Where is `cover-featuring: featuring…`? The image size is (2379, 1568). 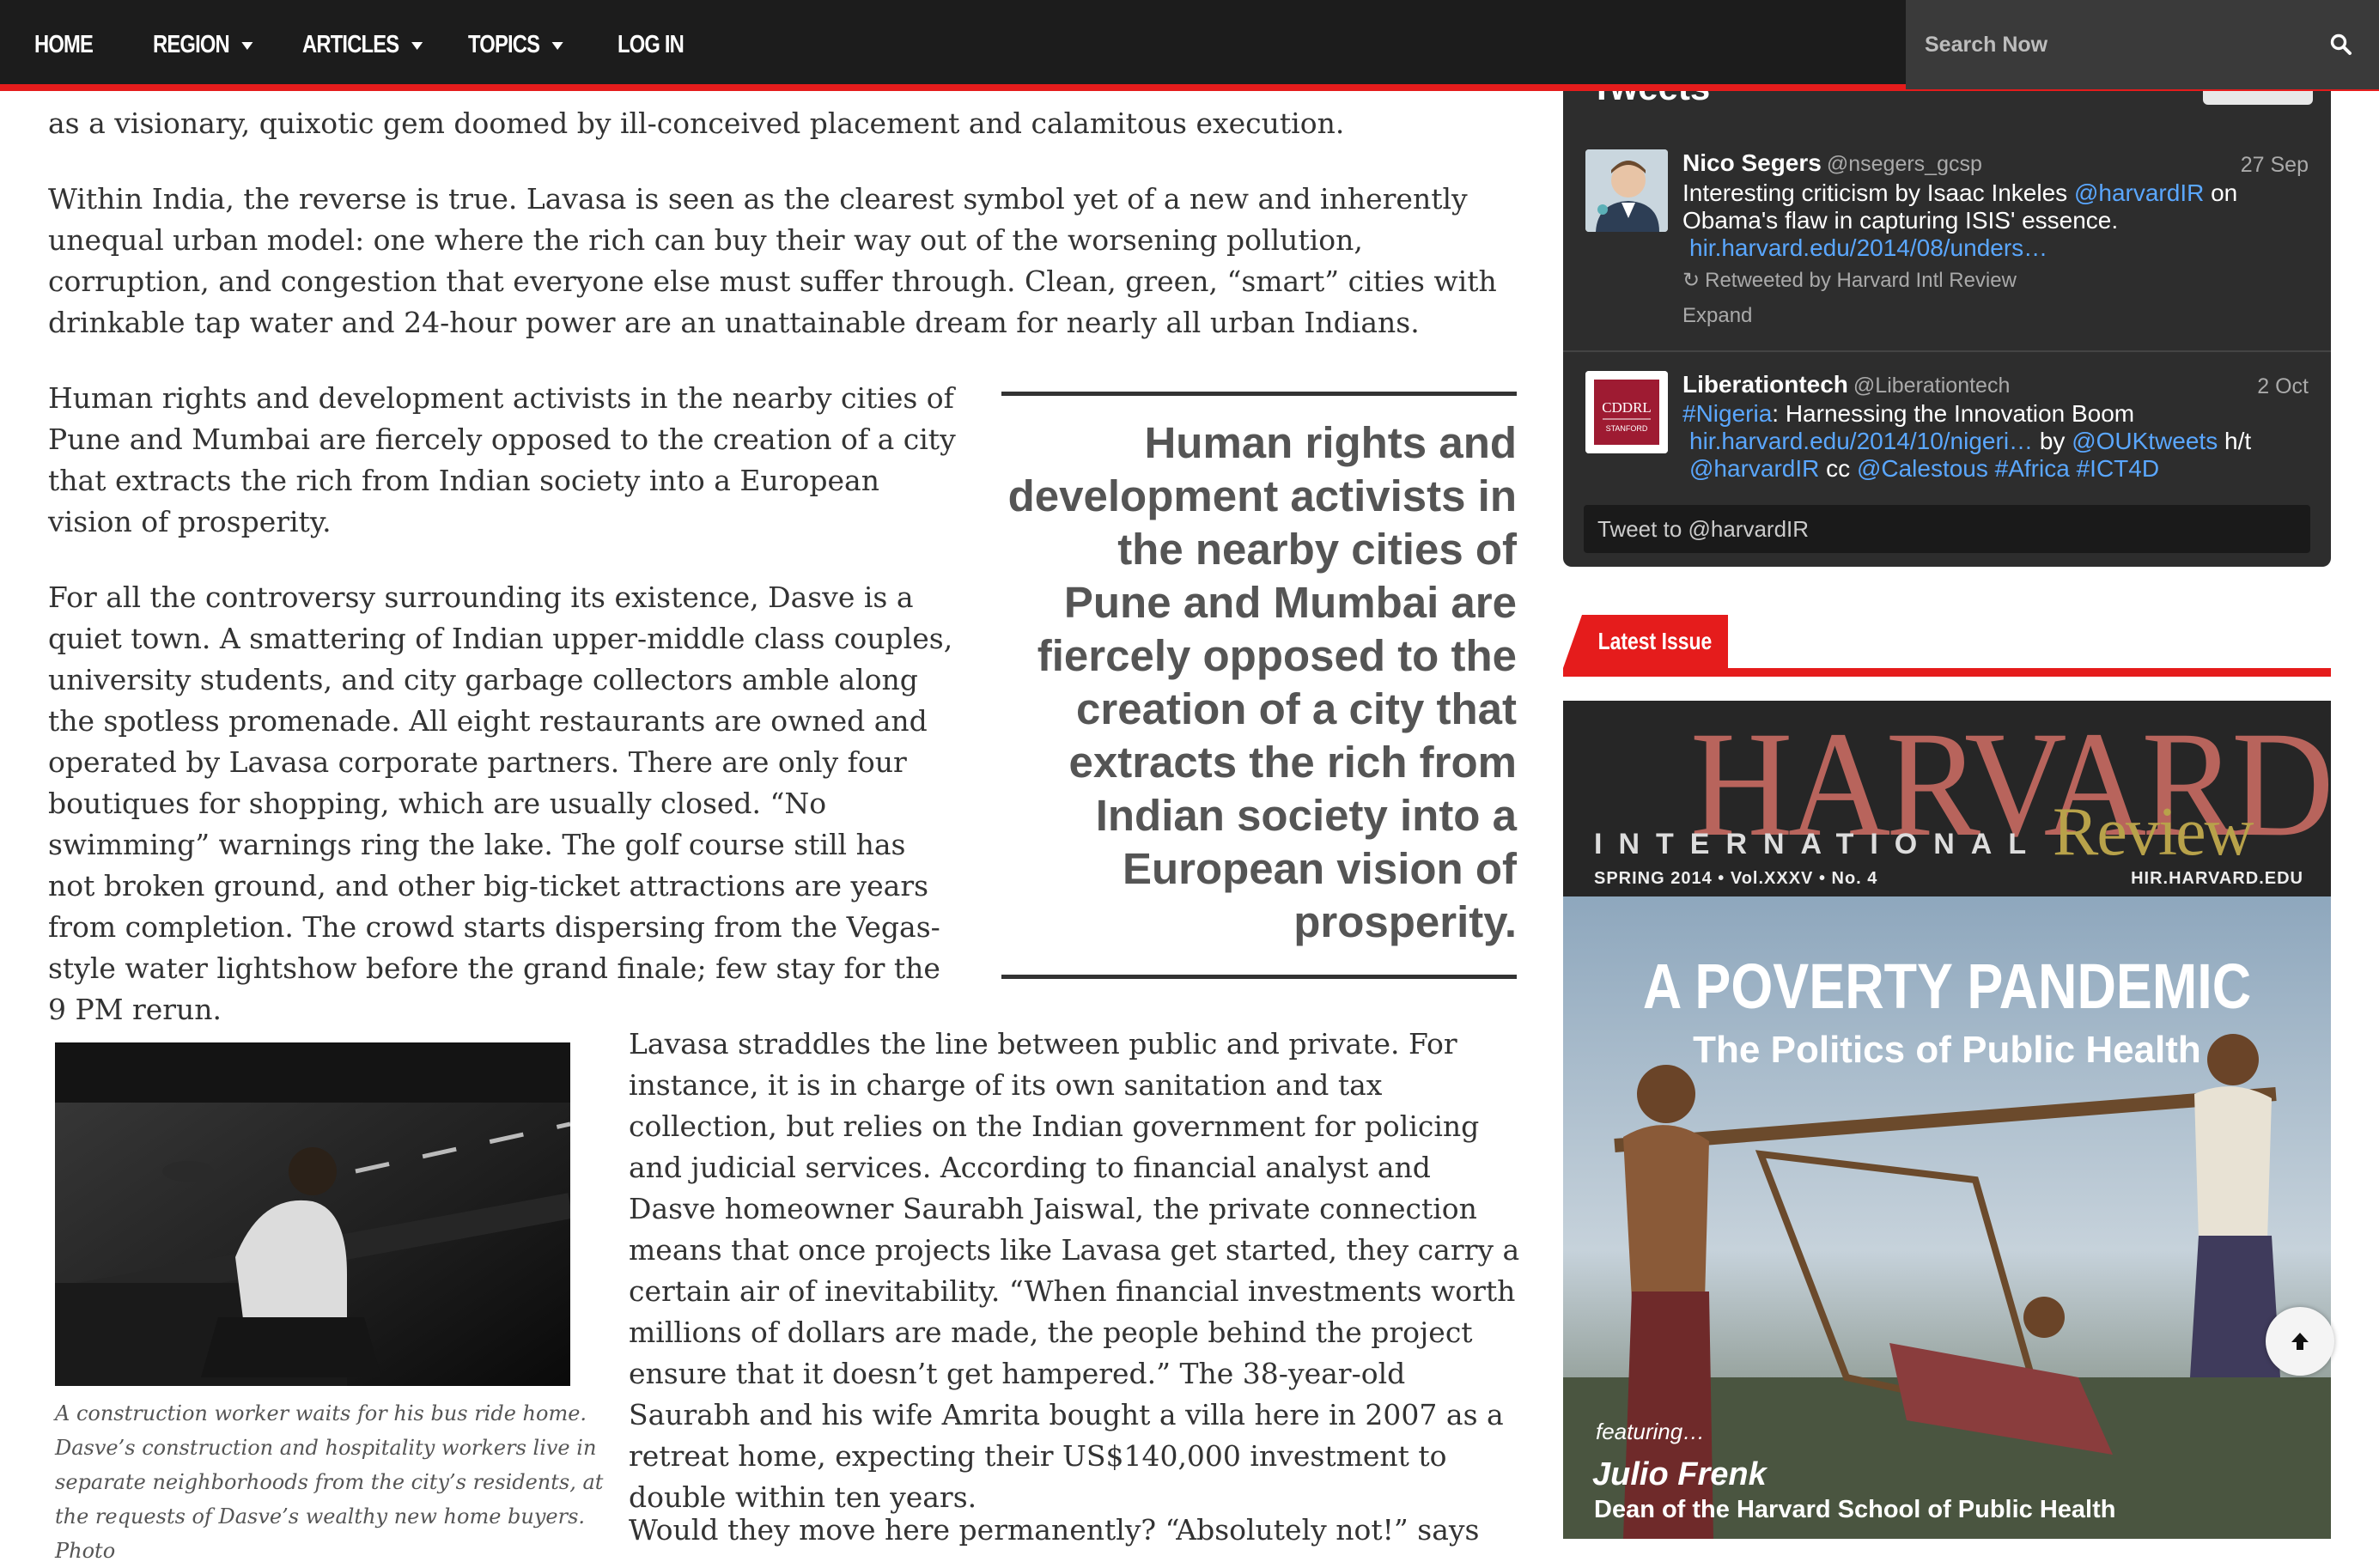
cover-featuring: featuring… is located at coordinates (1651, 1431).